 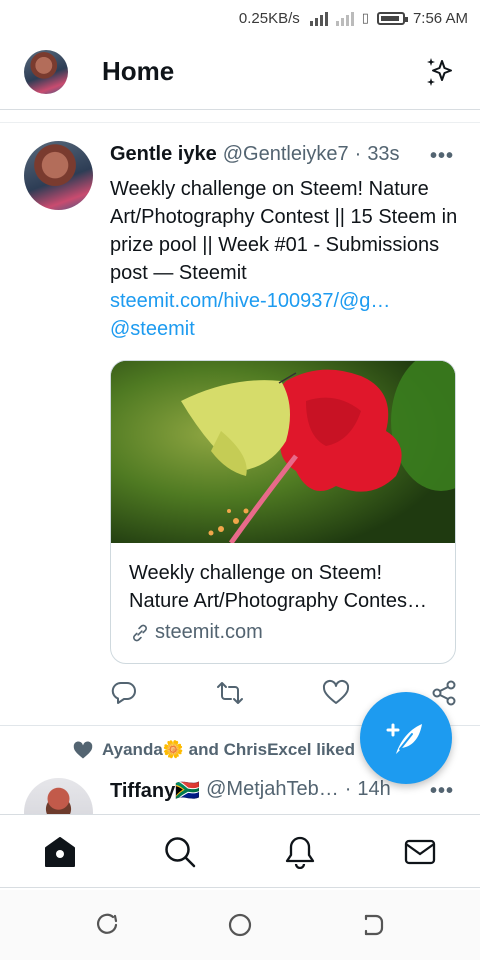 I want to click on search-icon, so click(x=180, y=852).